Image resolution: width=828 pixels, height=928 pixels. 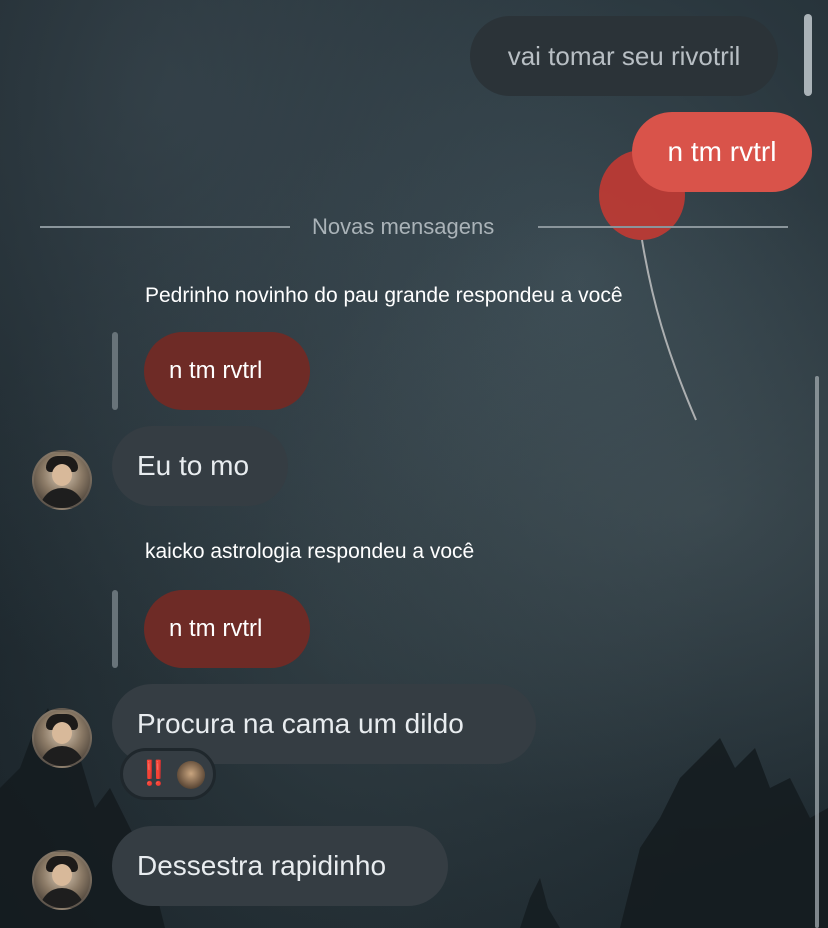 I want to click on divider-line-right, so click(x=663, y=227).